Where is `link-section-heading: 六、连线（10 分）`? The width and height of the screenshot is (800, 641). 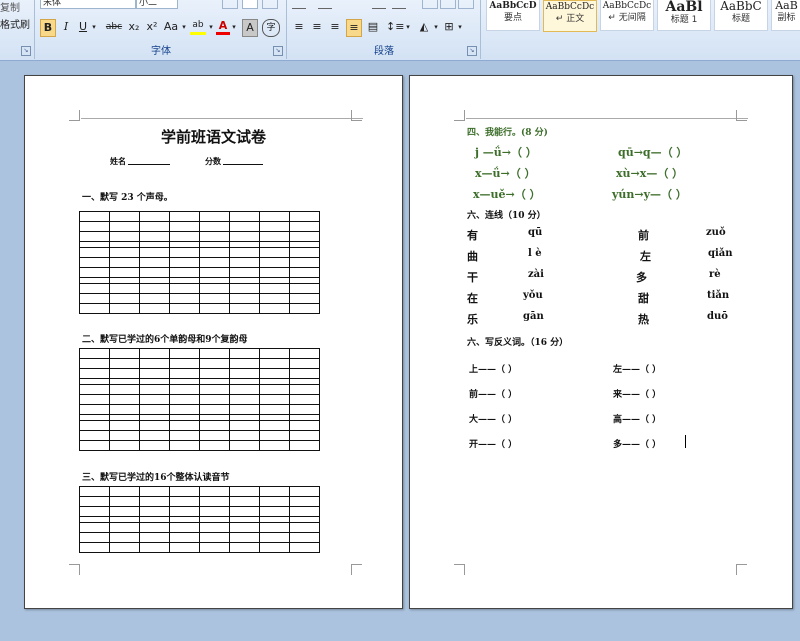
link-section-heading: 六、连线（10 分） is located at coordinates (506, 216).